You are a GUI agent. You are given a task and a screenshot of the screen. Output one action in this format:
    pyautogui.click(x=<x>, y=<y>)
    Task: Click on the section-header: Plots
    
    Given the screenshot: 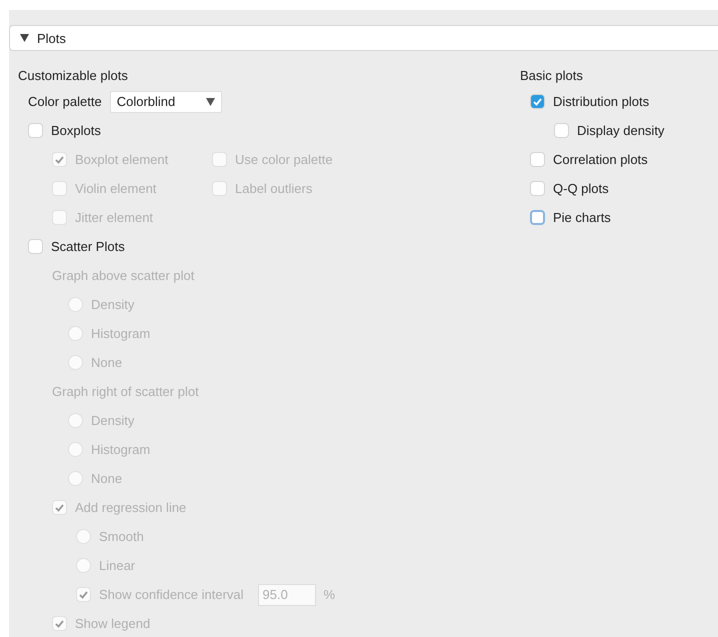 What is the action you would take?
    pyautogui.click(x=363, y=38)
    